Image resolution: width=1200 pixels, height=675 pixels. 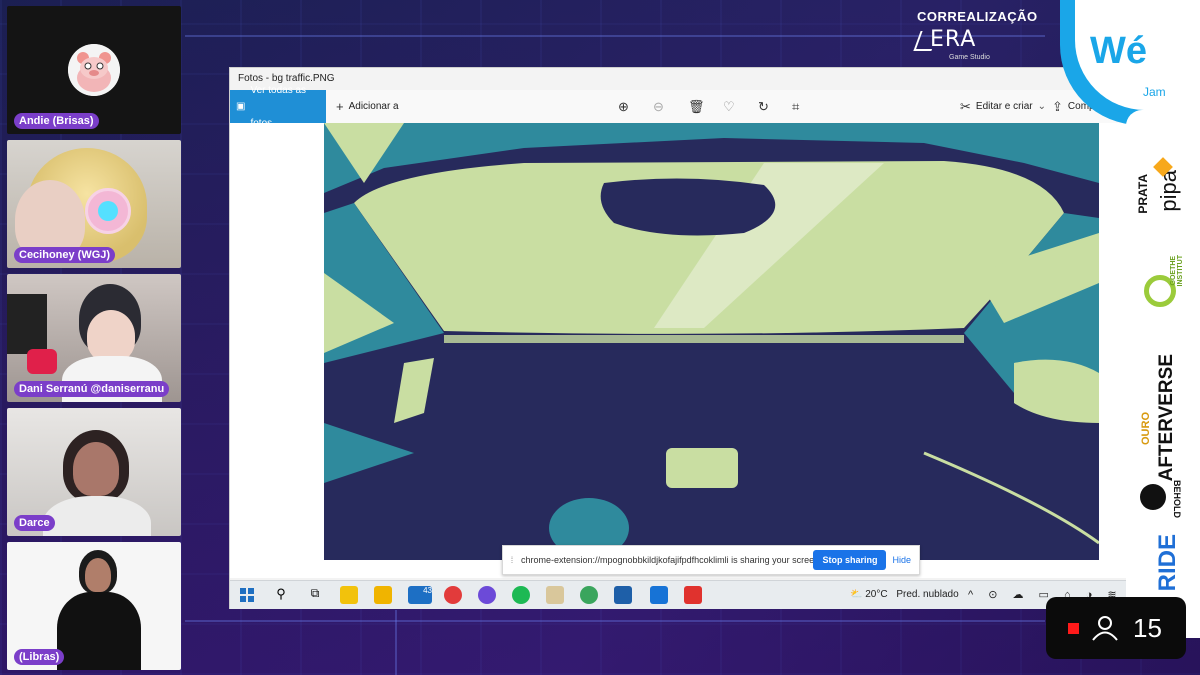 I want to click on webcam-tile: Andie (Brisas), so click(x=94, y=70).